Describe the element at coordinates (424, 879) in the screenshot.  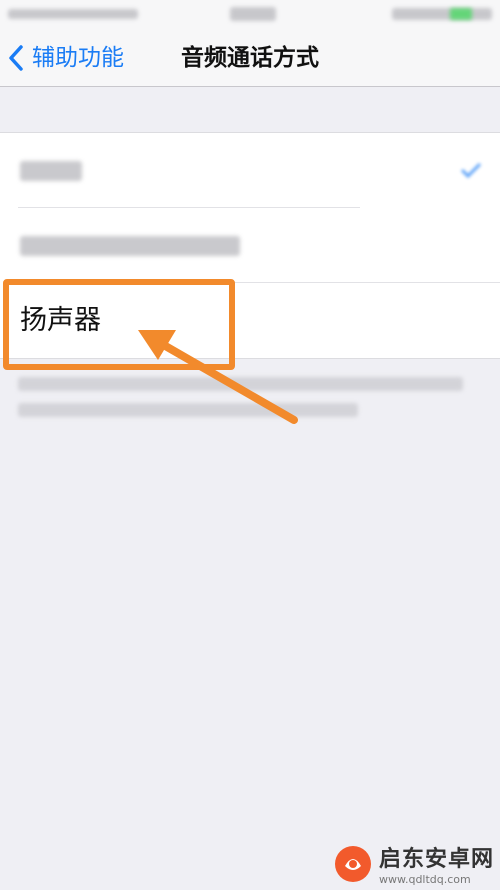
I see `watermark-url: www.qdltdq.com` at that location.